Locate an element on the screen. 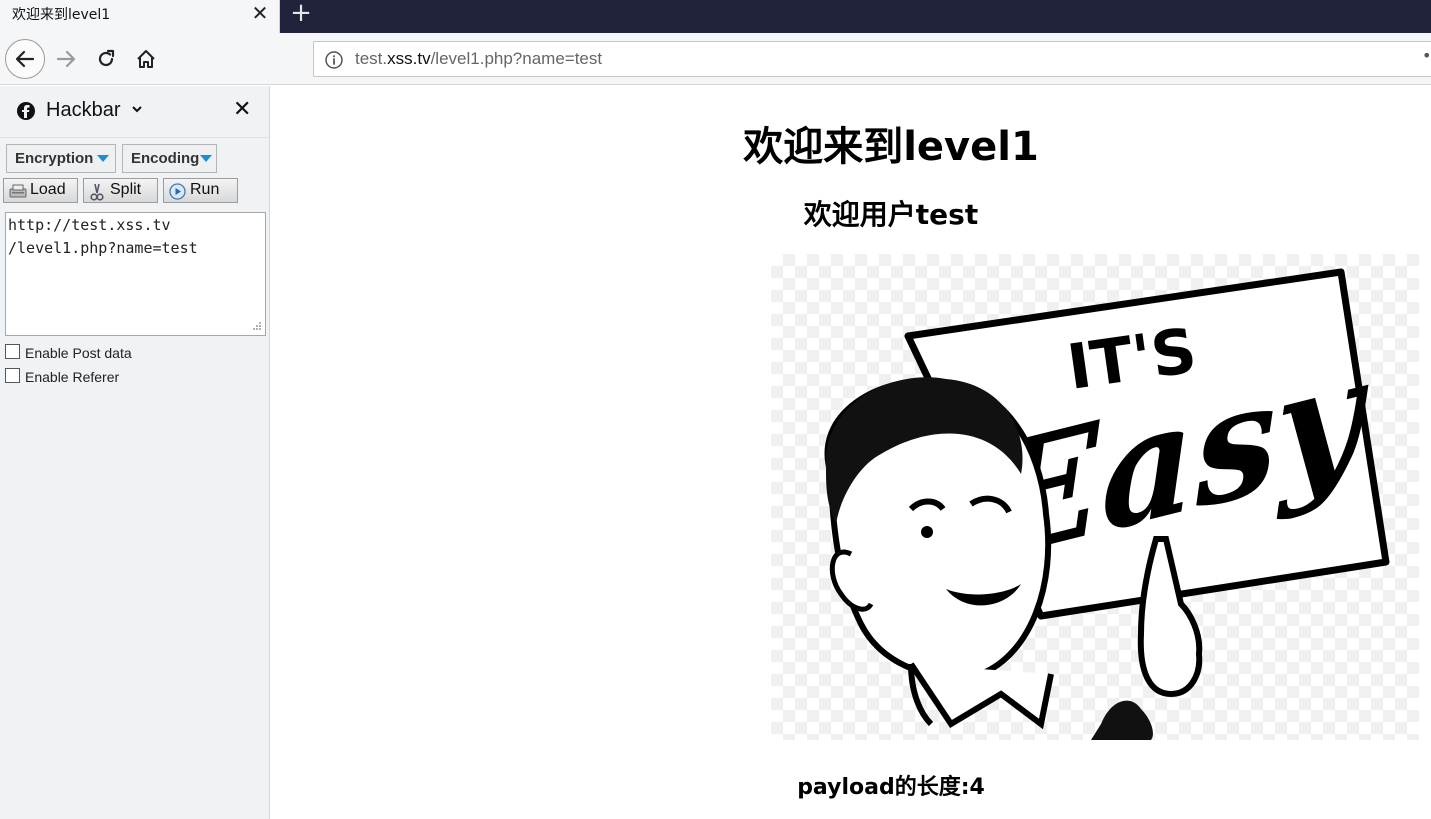 The height and width of the screenshot is (819, 1431). enable-post-label: Enable Post data is located at coordinates (78, 353).